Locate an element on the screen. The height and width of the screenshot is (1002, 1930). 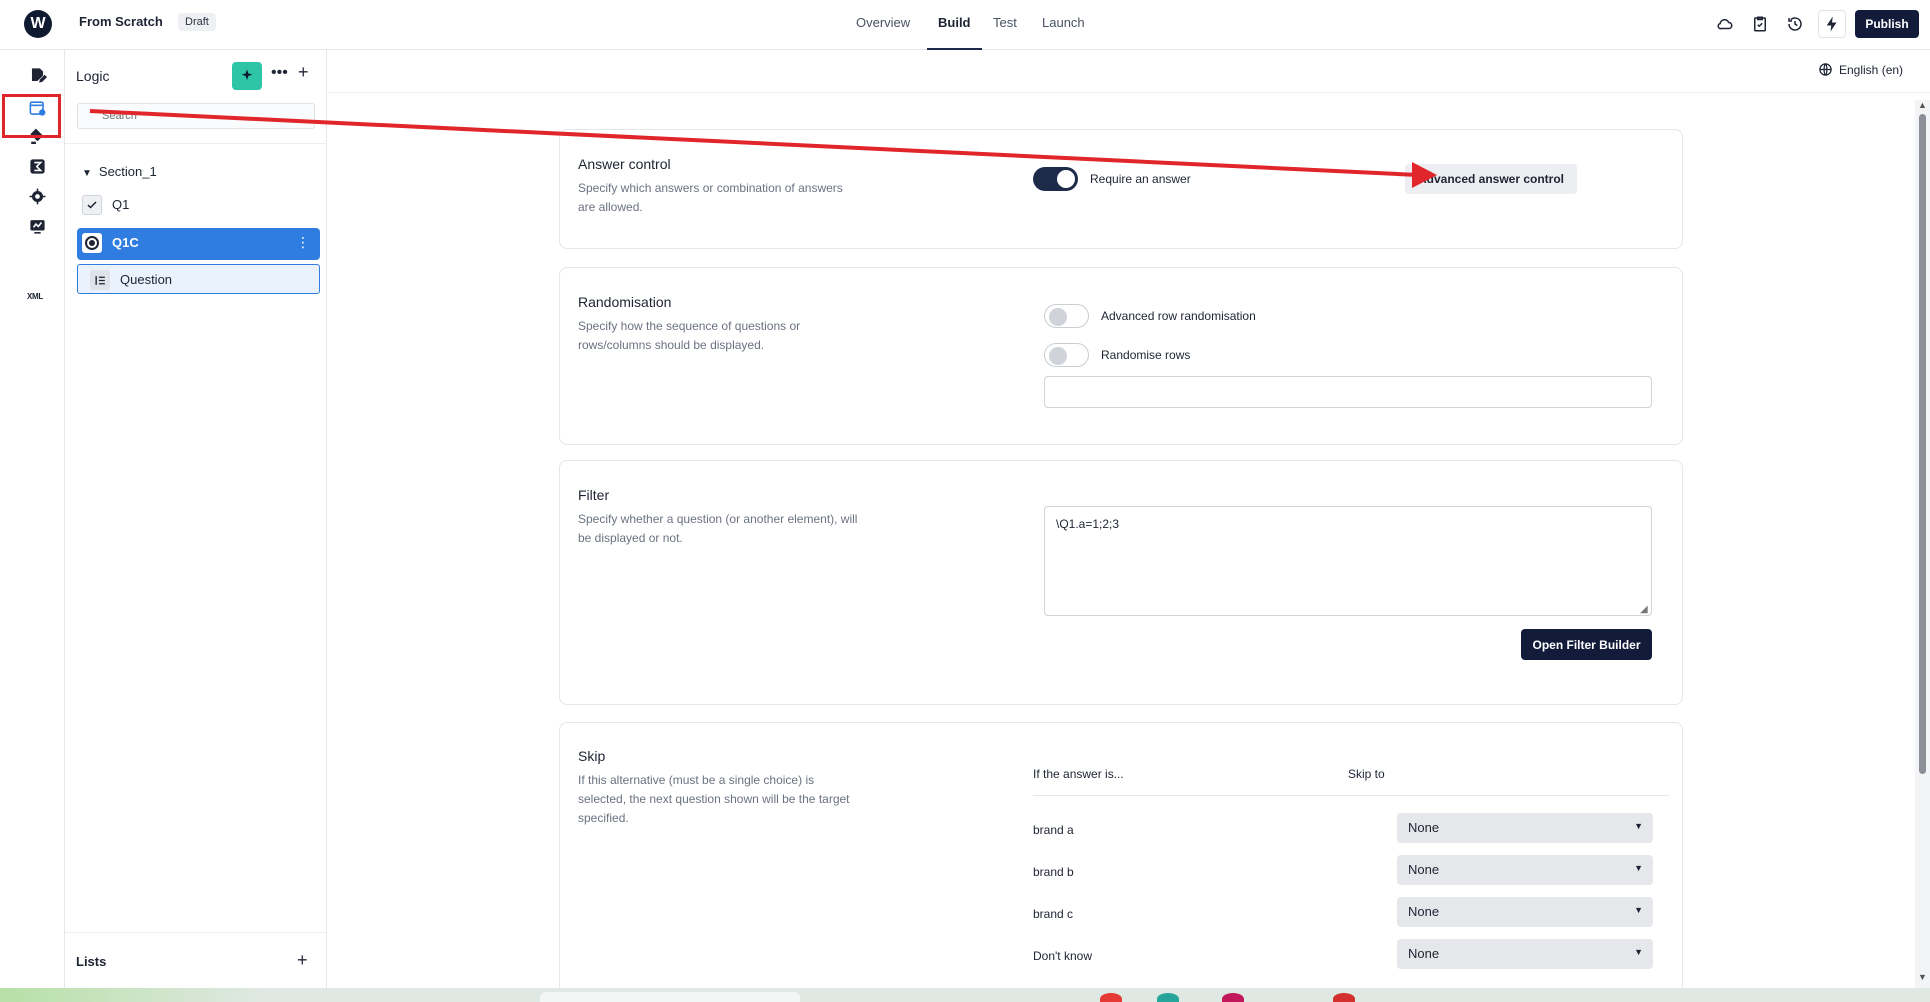
add-item-icon: + is located at coordinates (303, 72).